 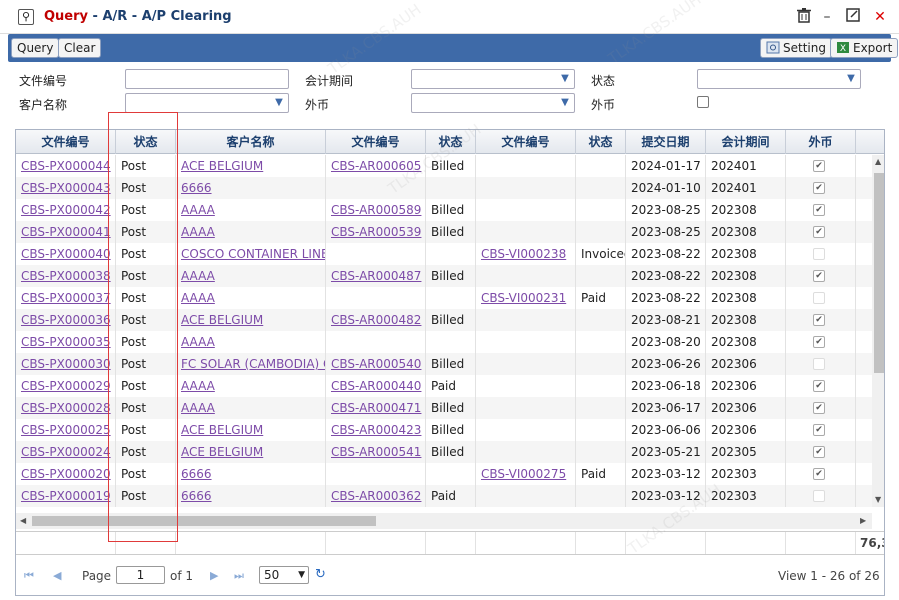 I want to click on maximize-icon, so click(x=853, y=17).